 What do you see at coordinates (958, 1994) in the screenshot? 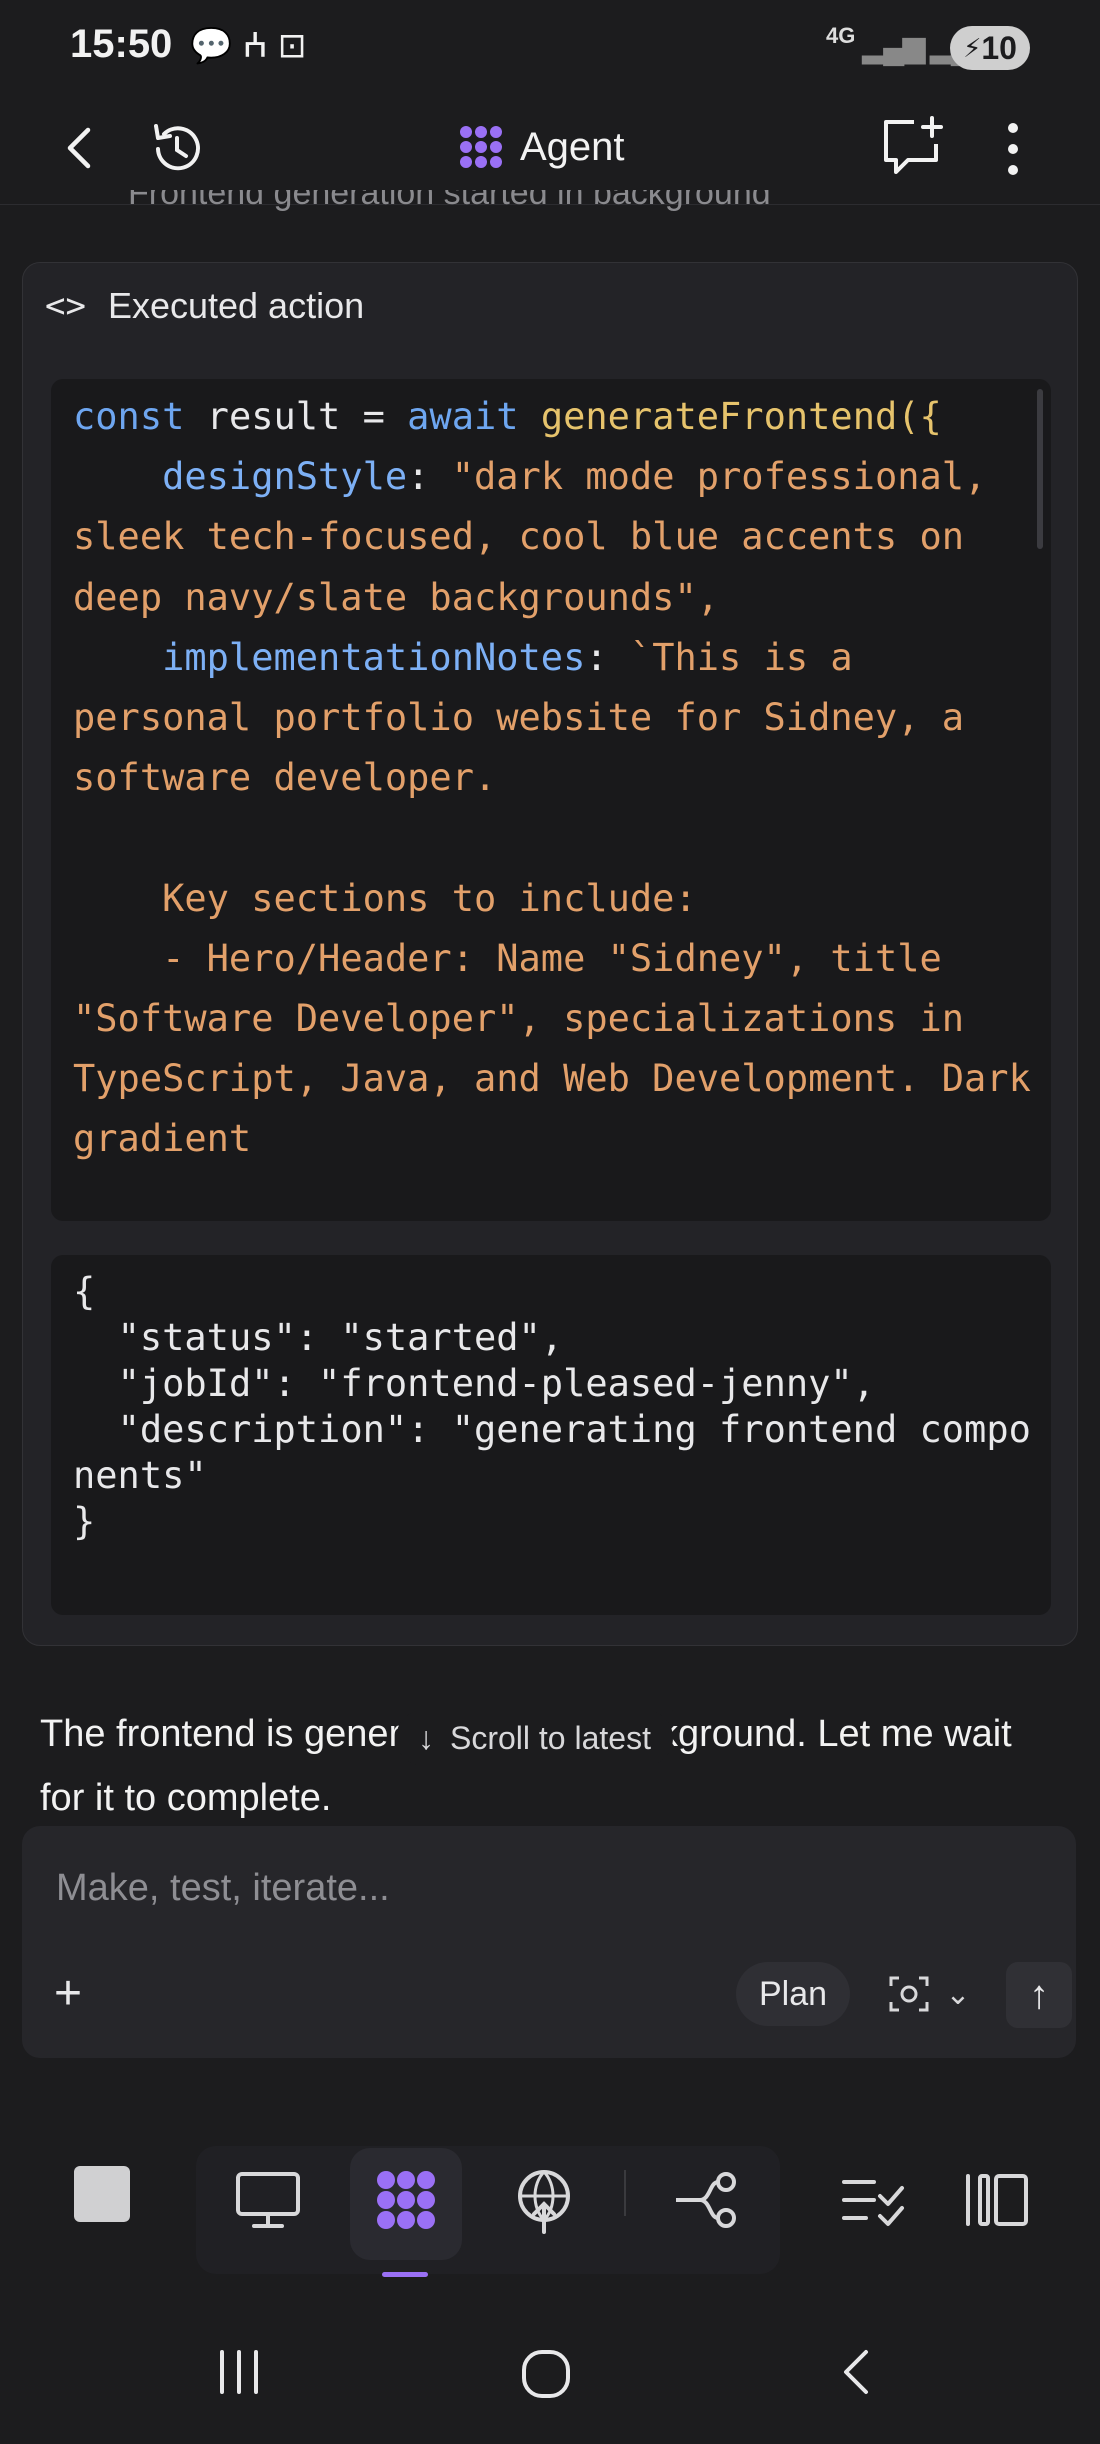
I see `chevron-down-icon: ⌄` at bounding box center [958, 1994].